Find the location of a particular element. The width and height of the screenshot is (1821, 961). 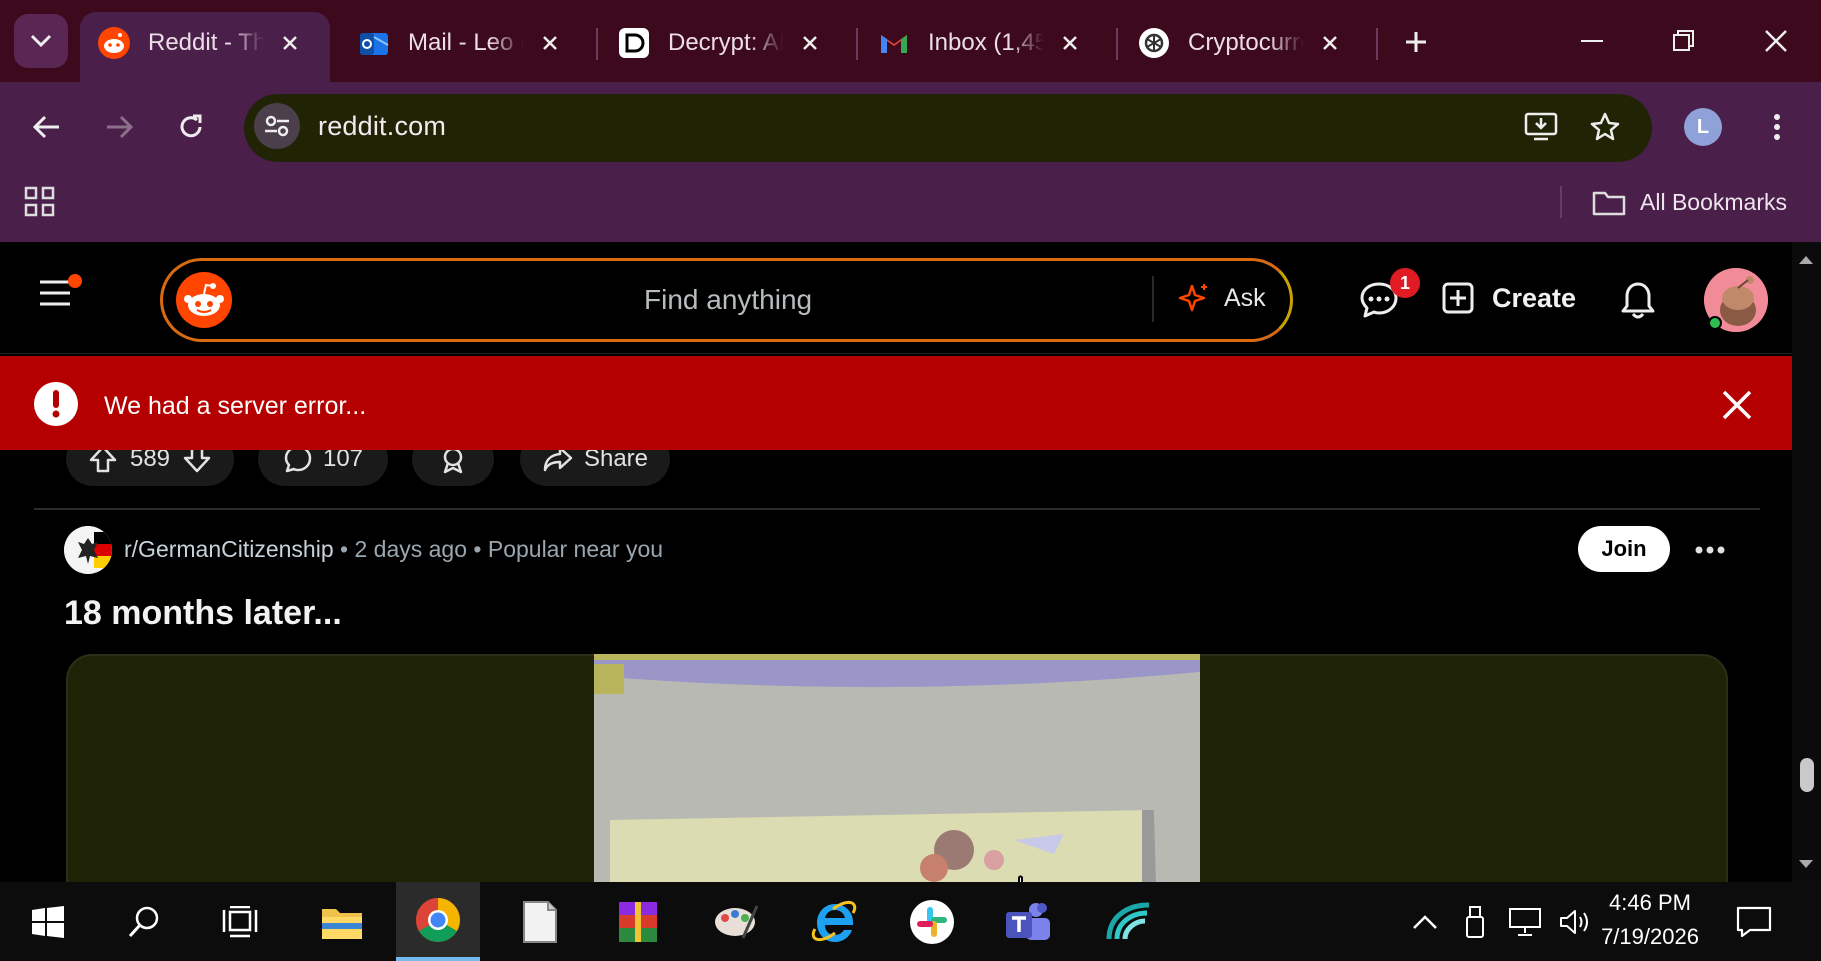

german-eagle-icon is located at coordinates (88, 550).